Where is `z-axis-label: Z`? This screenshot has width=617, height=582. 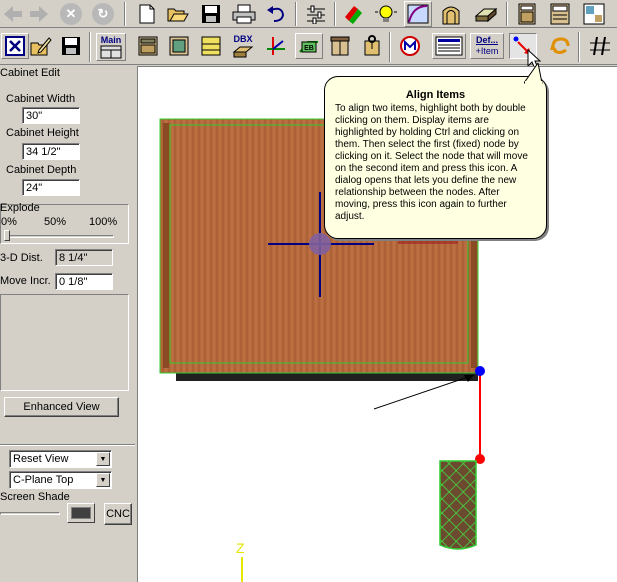 z-axis-label: Z is located at coordinates (240, 548).